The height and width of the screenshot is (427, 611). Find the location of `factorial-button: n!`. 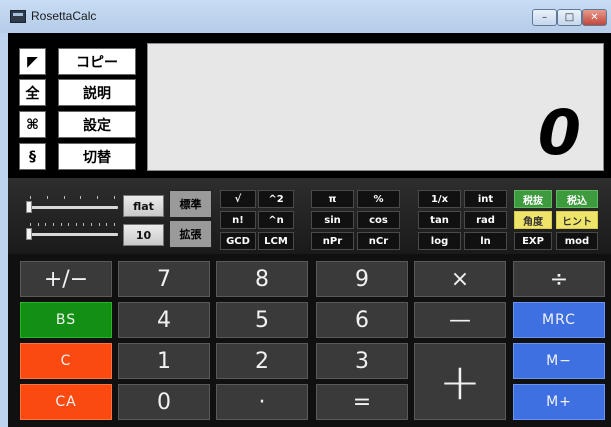

factorial-button: n! is located at coordinates (238, 220).